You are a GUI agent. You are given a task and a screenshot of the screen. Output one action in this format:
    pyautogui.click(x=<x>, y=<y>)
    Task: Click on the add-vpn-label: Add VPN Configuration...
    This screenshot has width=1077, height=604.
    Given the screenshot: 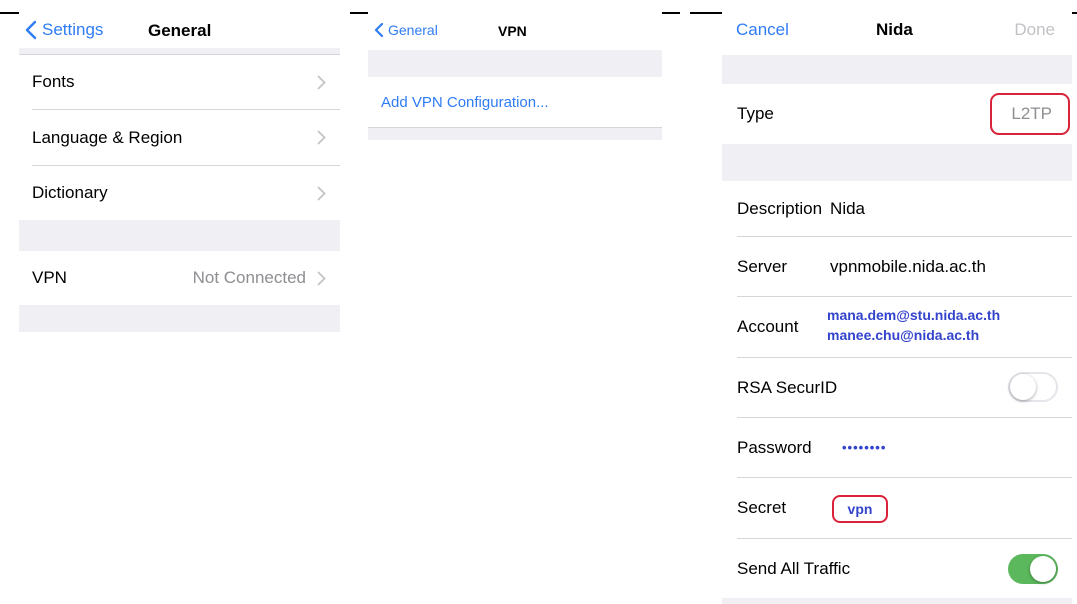 What is the action you would take?
    pyautogui.click(x=465, y=102)
    